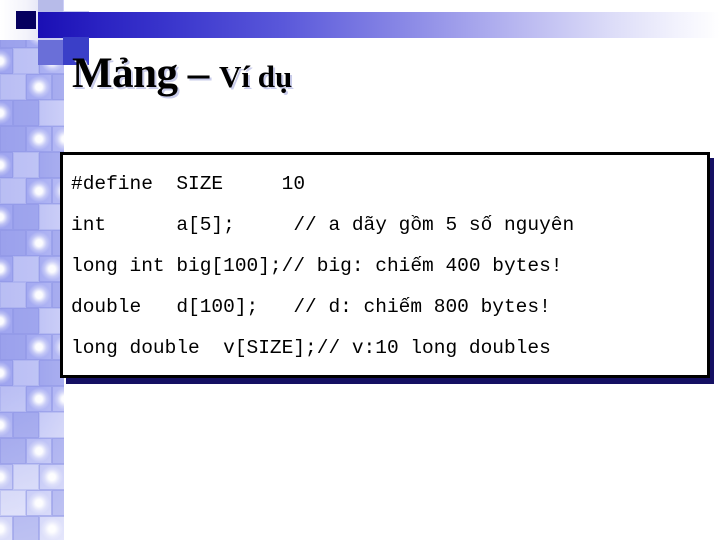 The height and width of the screenshot is (540, 720). What do you see at coordinates (188, 184) in the screenshot?
I see `code-line: #define SIZE 10` at bounding box center [188, 184].